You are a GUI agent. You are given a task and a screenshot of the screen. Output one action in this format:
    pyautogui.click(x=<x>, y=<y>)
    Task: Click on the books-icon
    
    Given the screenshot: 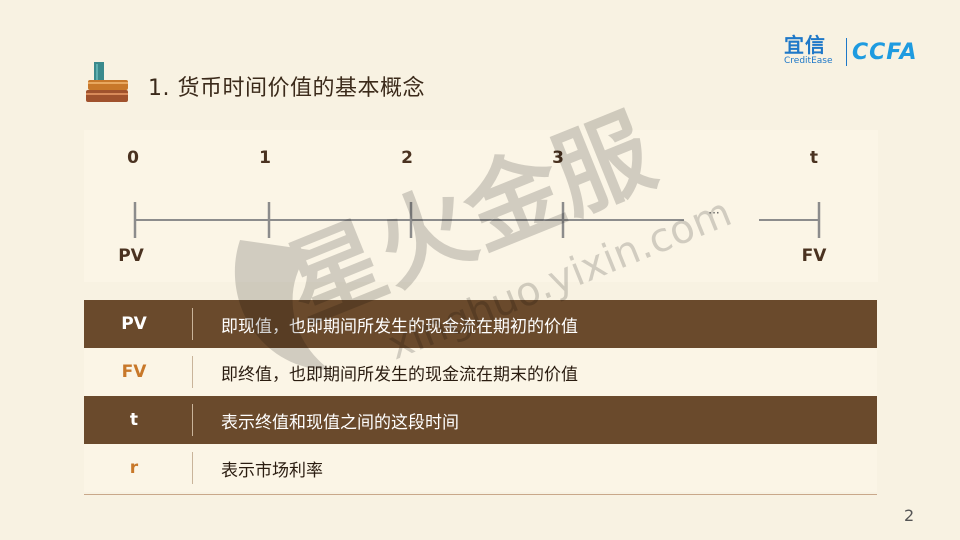 What is the action you would take?
    pyautogui.click(x=107, y=82)
    